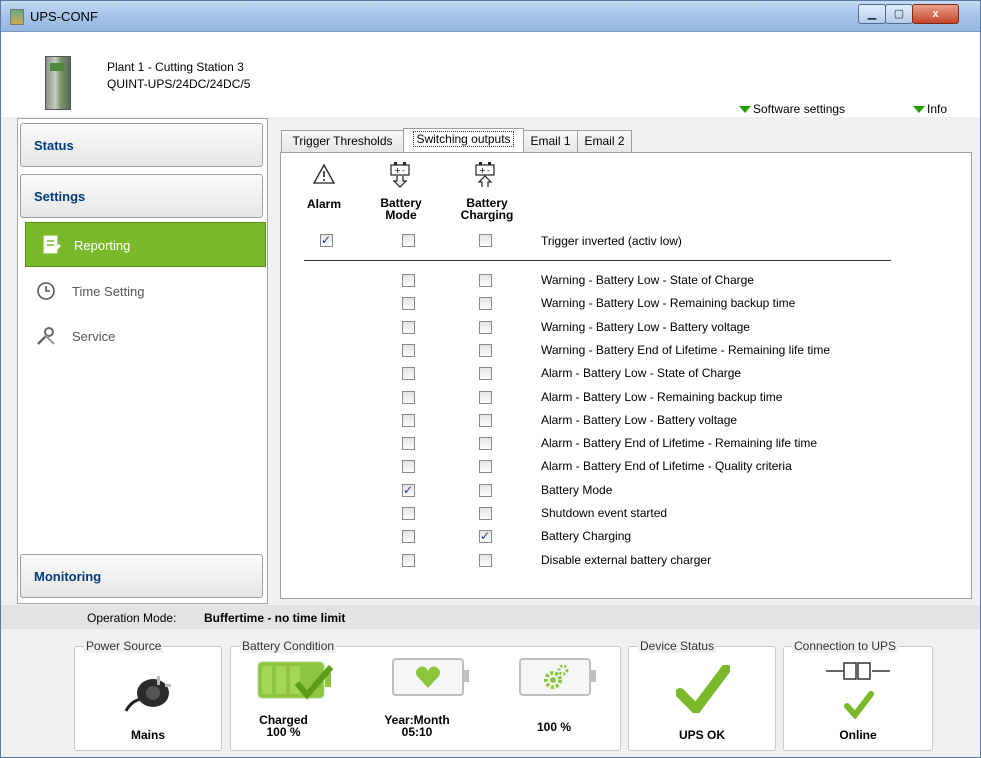 This screenshot has width=981, height=758. I want to click on tab-email-2: Email 2, so click(604, 141).